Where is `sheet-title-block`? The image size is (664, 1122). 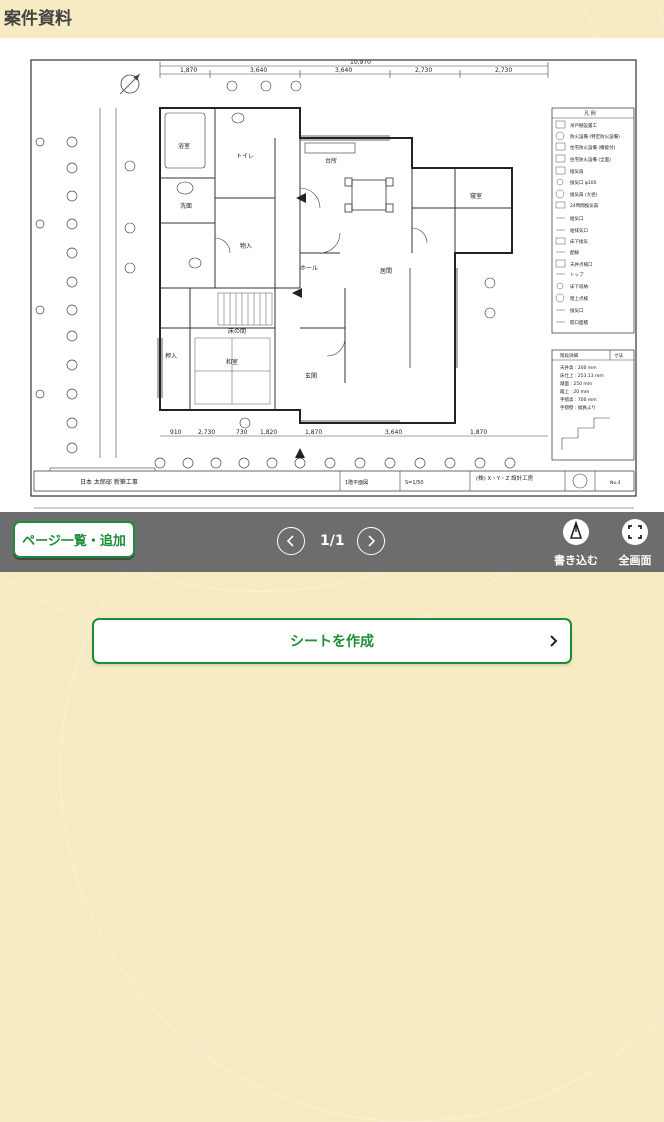
sheet-title-block is located at coordinates (332, 518).